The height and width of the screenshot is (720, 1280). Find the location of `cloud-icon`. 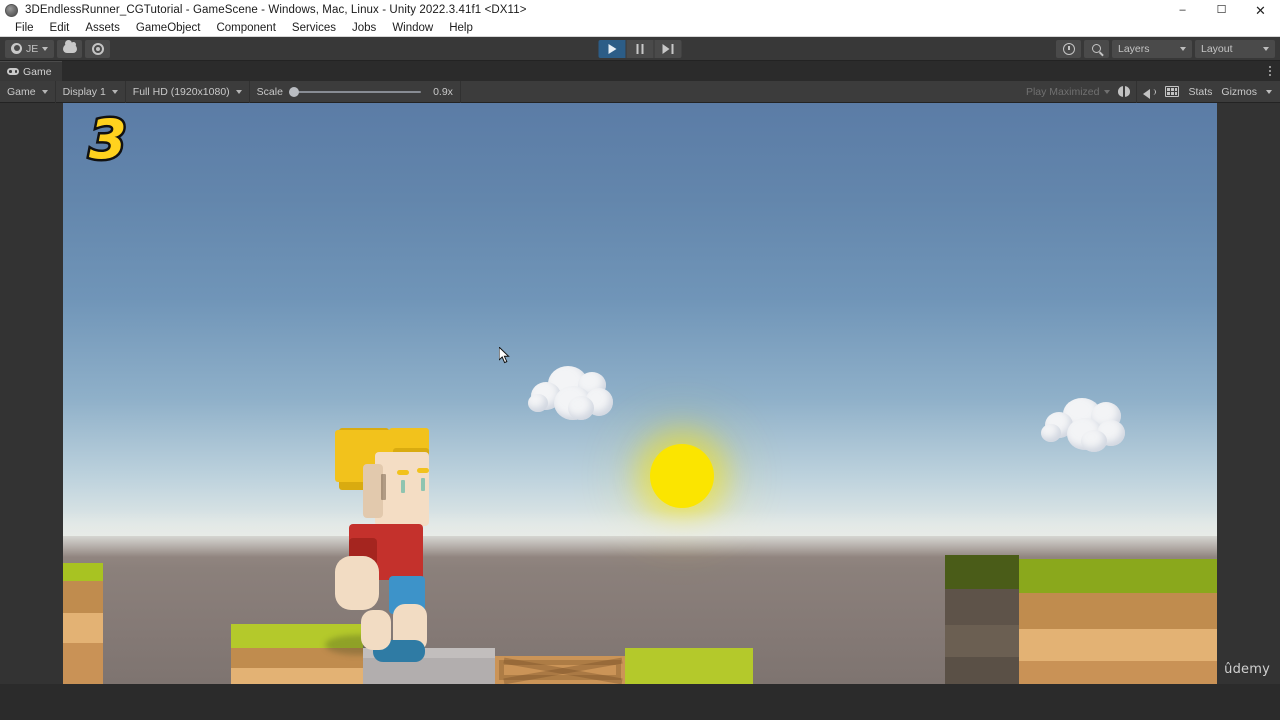

cloud-icon is located at coordinates (69, 46).